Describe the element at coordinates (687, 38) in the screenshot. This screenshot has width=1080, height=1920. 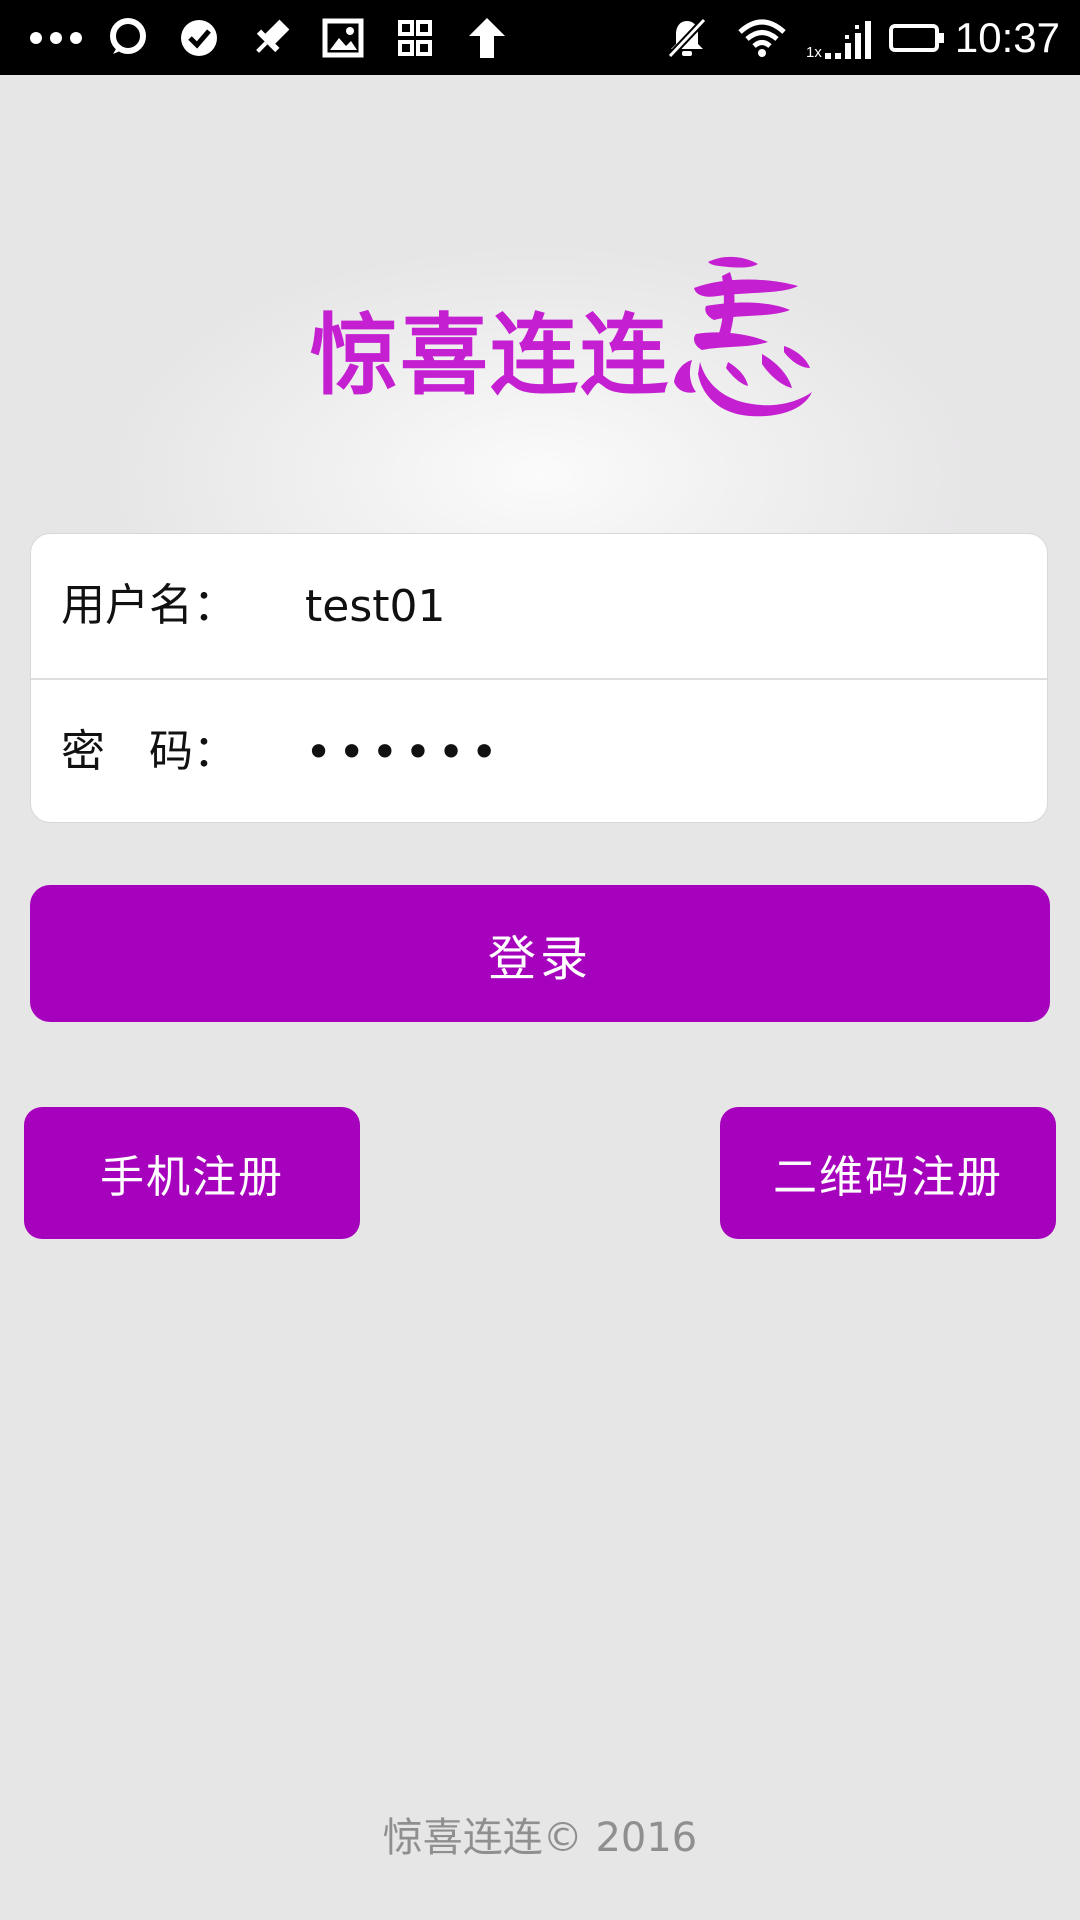
I see `mute-bell-icon` at that location.